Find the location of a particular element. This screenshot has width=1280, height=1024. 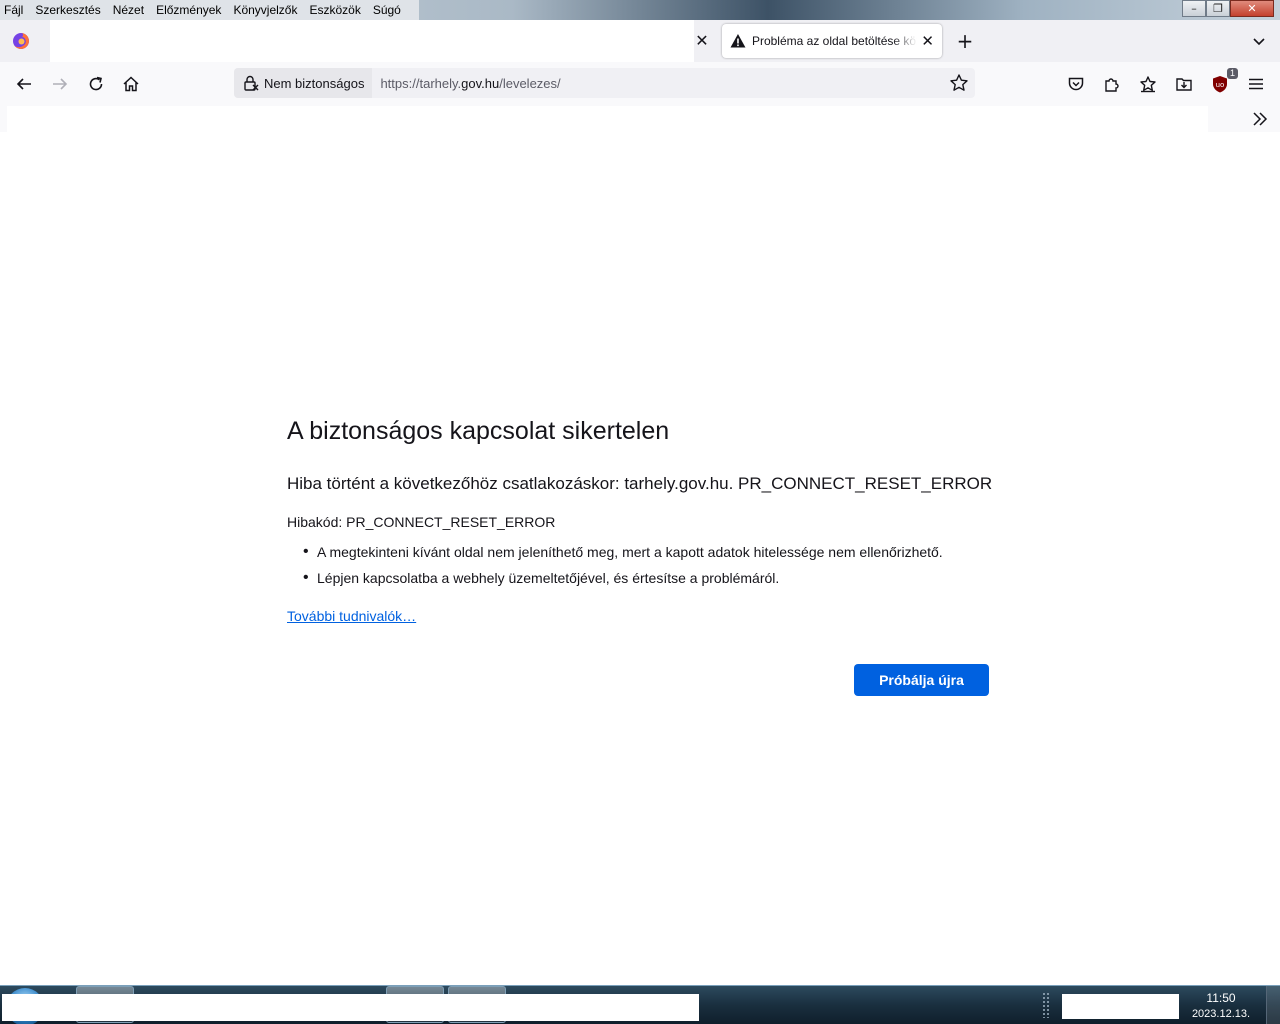

firefox-icon is located at coordinates (21, 41).